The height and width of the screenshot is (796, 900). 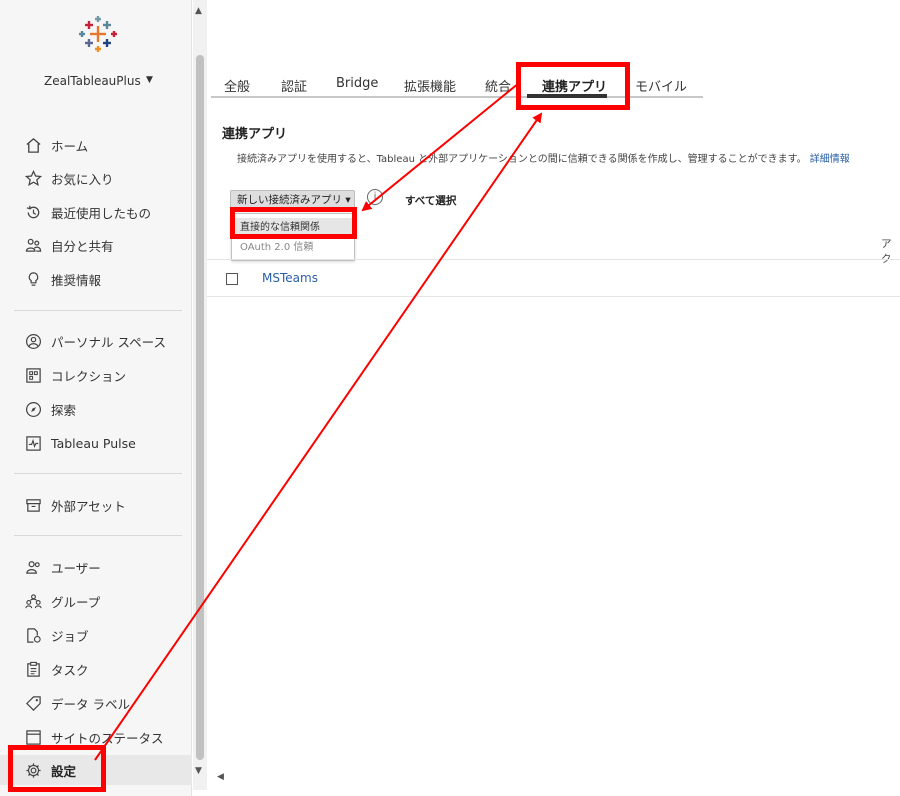 I want to click on sidebar-item-collections: コレクション, so click(x=96, y=375).